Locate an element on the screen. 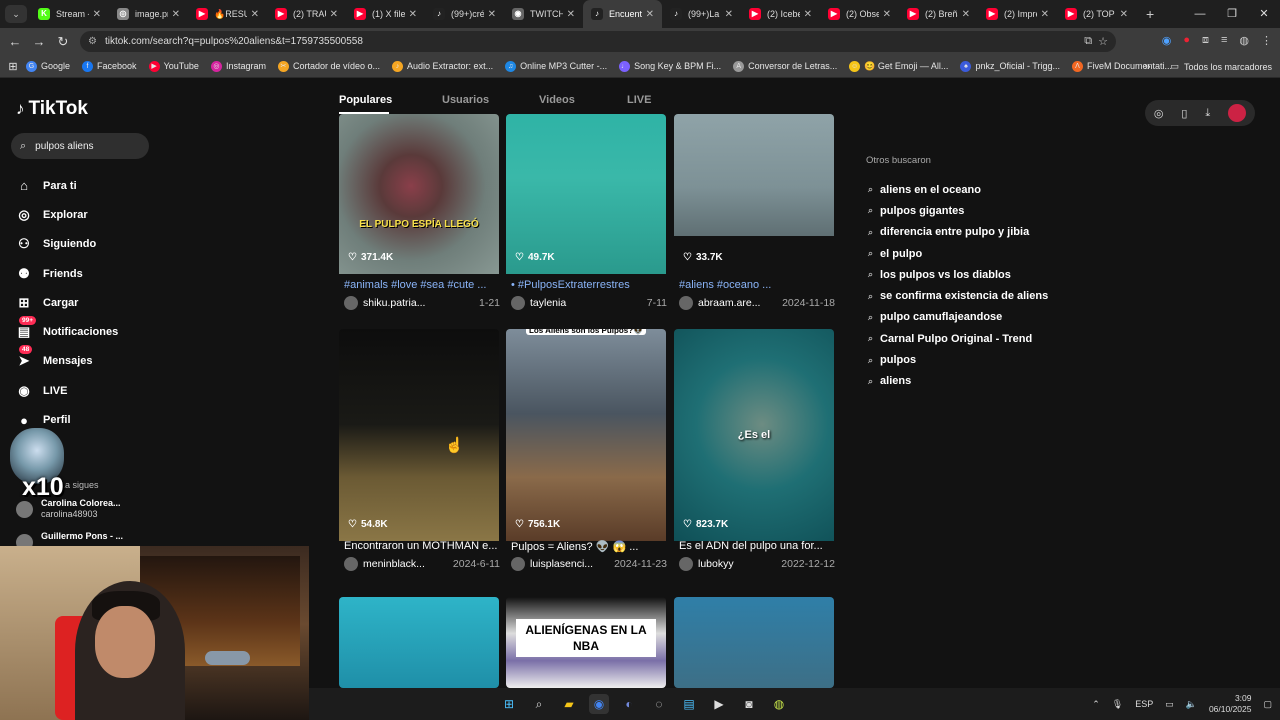 Image resolution: width=1280 pixels, height=720 pixels. video-author-row: luisplasenci... 2024-11-23 is located at coordinates (589, 564).